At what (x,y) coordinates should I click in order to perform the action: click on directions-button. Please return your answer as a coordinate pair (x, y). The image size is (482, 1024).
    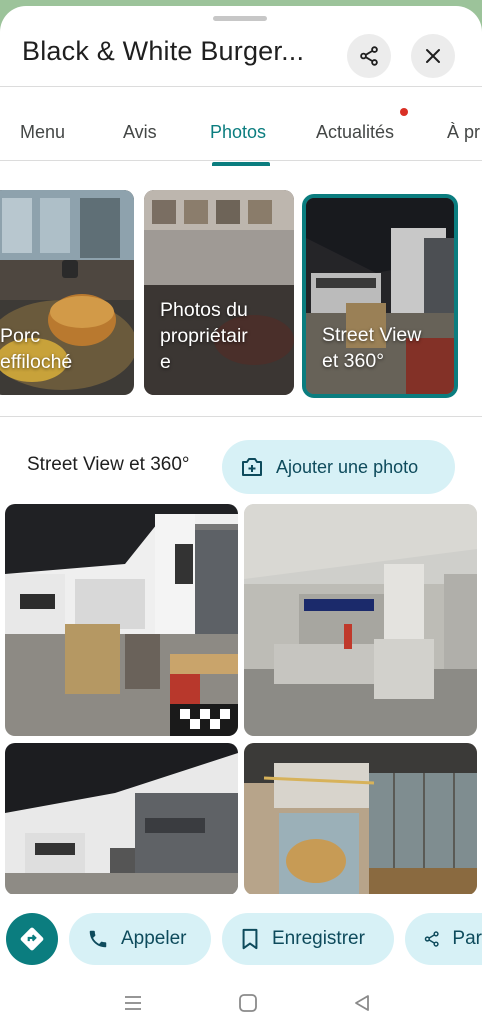
    Looking at the image, I should click on (32, 939).